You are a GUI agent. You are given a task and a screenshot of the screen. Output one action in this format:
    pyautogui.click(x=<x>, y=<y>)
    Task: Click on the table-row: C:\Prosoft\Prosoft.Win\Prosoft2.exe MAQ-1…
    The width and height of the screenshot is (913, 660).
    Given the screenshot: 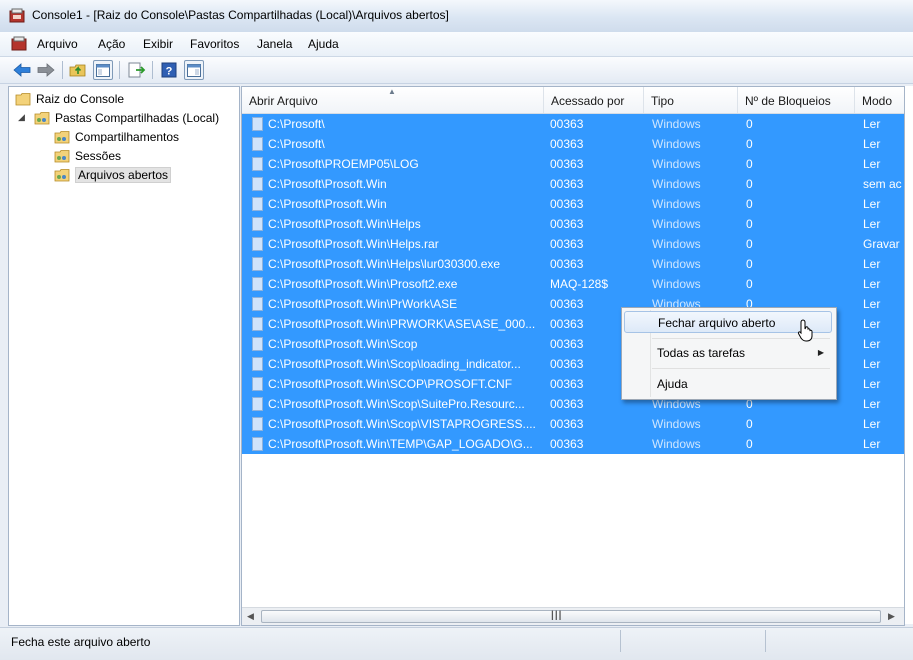 What is the action you would take?
    pyautogui.click(x=573, y=284)
    